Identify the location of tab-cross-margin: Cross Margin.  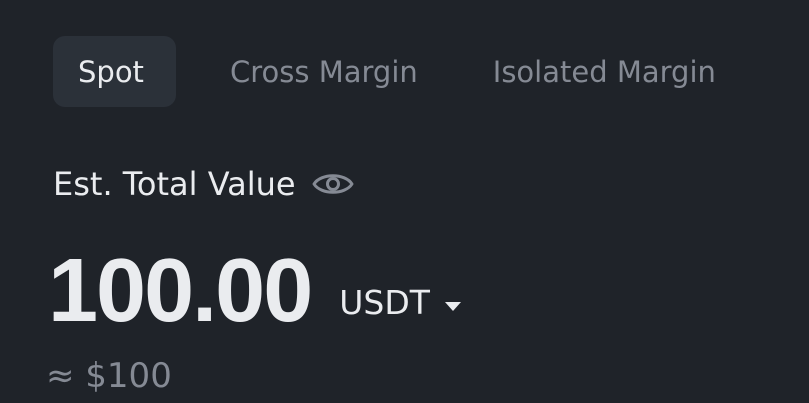
(324, 71).